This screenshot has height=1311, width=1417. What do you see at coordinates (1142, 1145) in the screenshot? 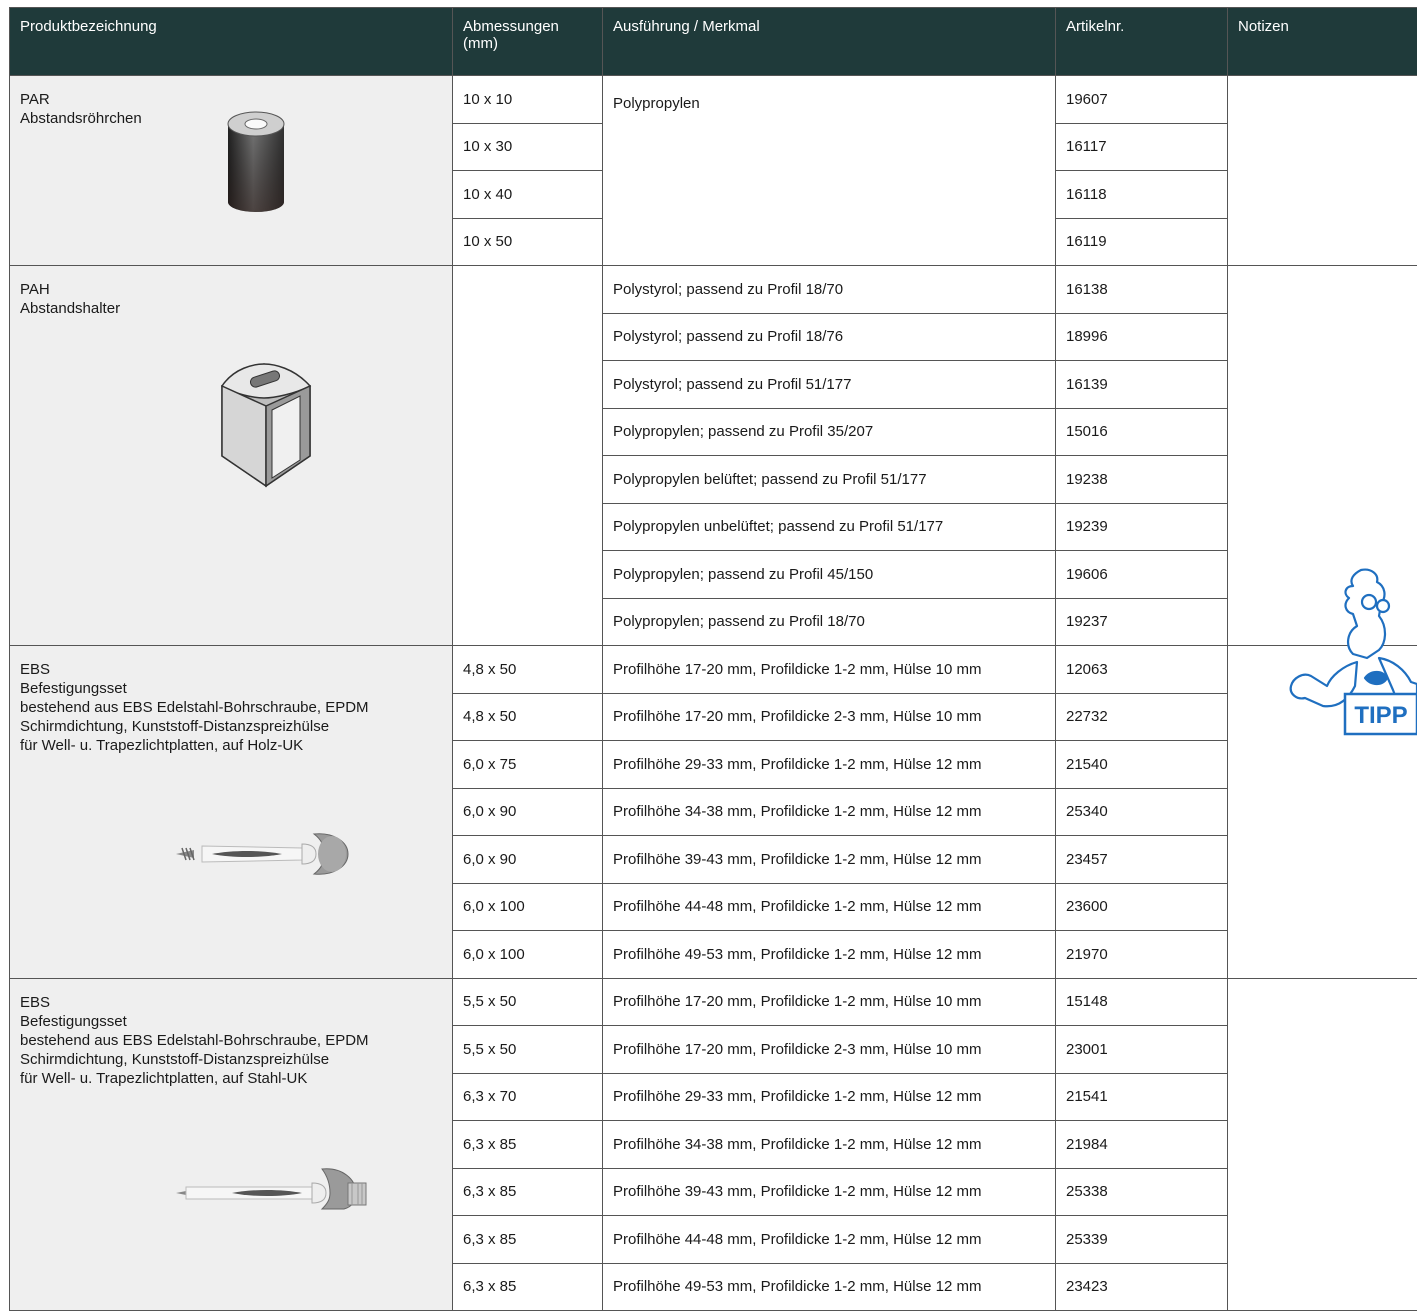
I see `article-number-cell: 21984` at bounding box center [1142, 1145].